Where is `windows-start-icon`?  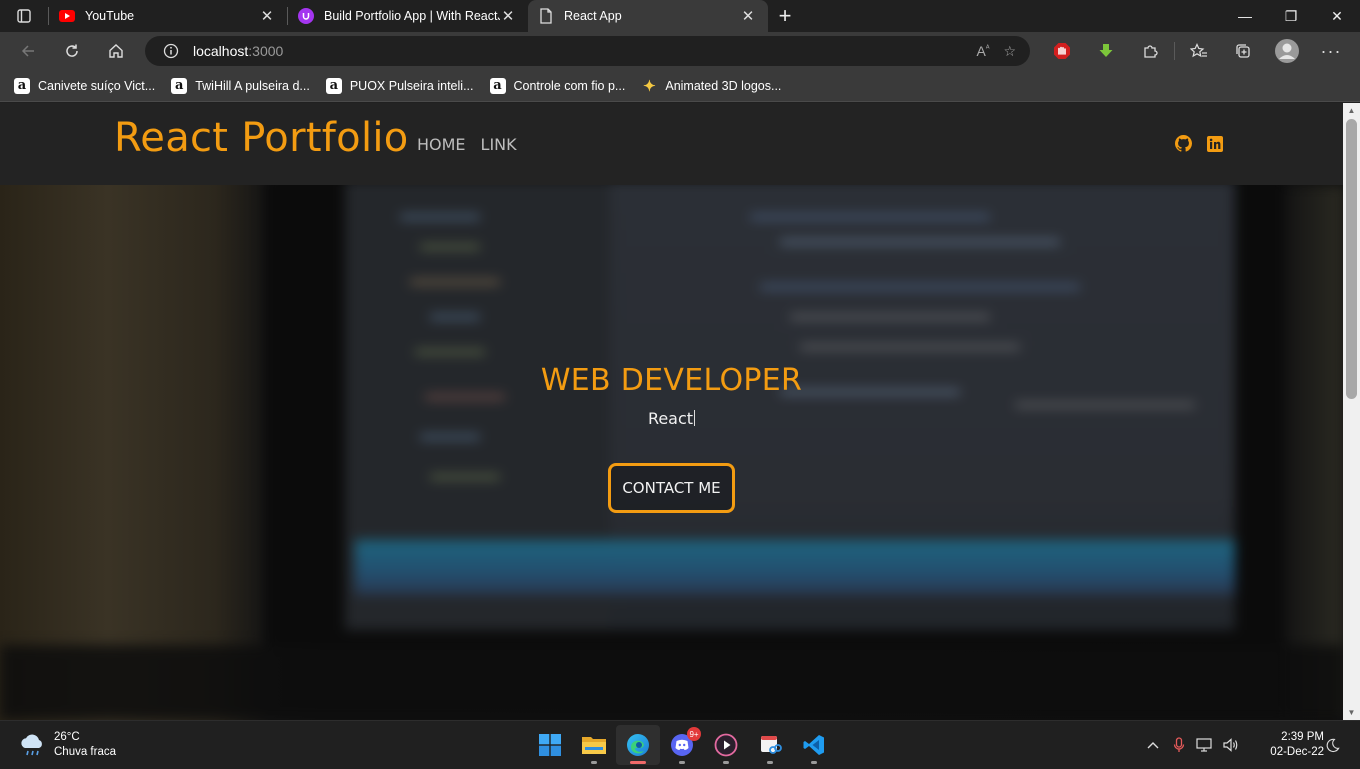 windows-start-icon is located at coordinates (550, 745).